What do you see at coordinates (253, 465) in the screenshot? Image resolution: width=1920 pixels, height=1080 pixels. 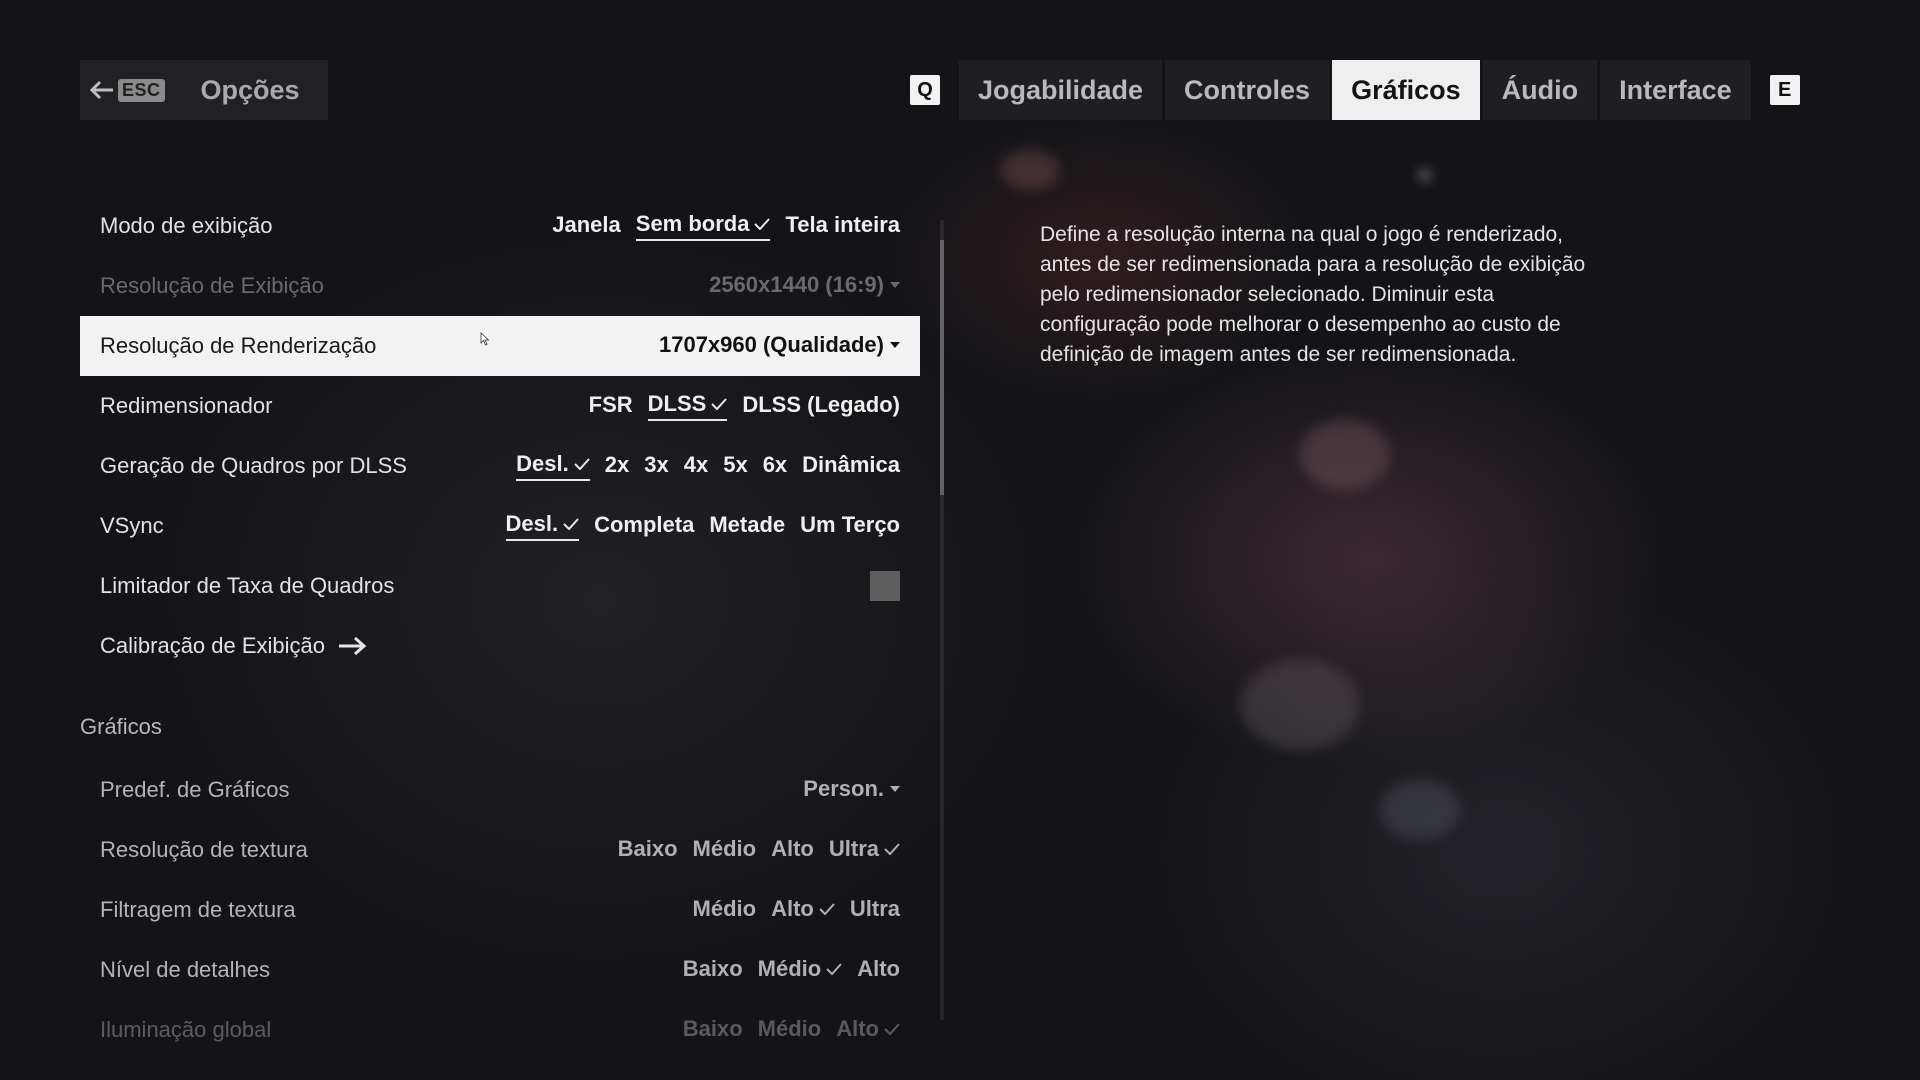 I see `setting-label: Geração de Quadros por DLSS` at bounding box center [253, 465].